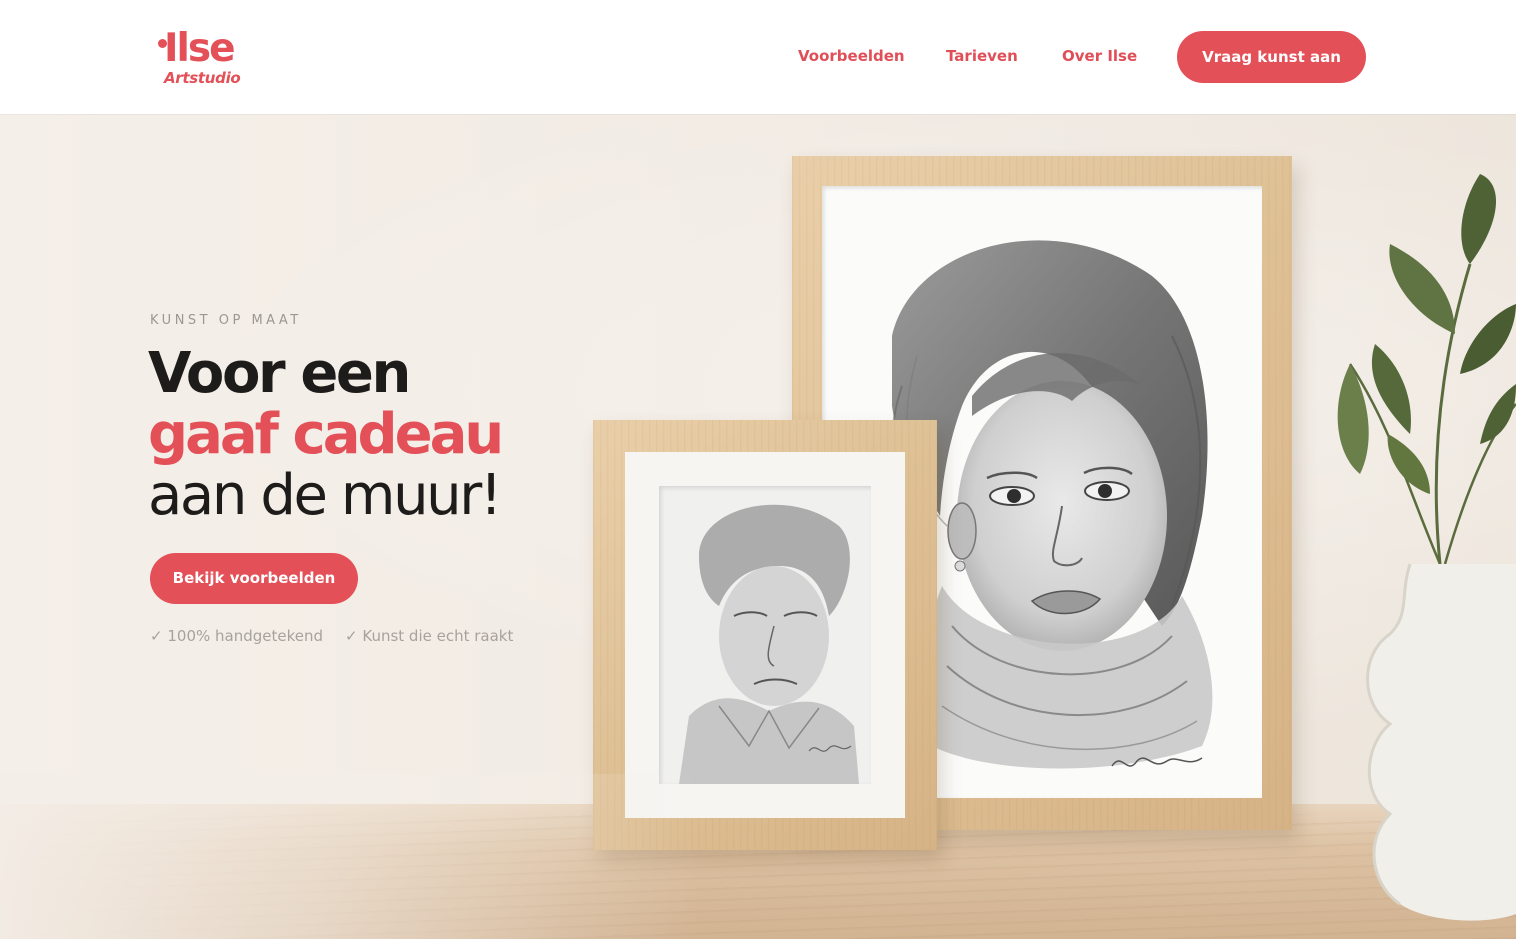 This screenshot has width=1516, height=939. I want to click on plant-vase-decoration, so click(1426, 547).